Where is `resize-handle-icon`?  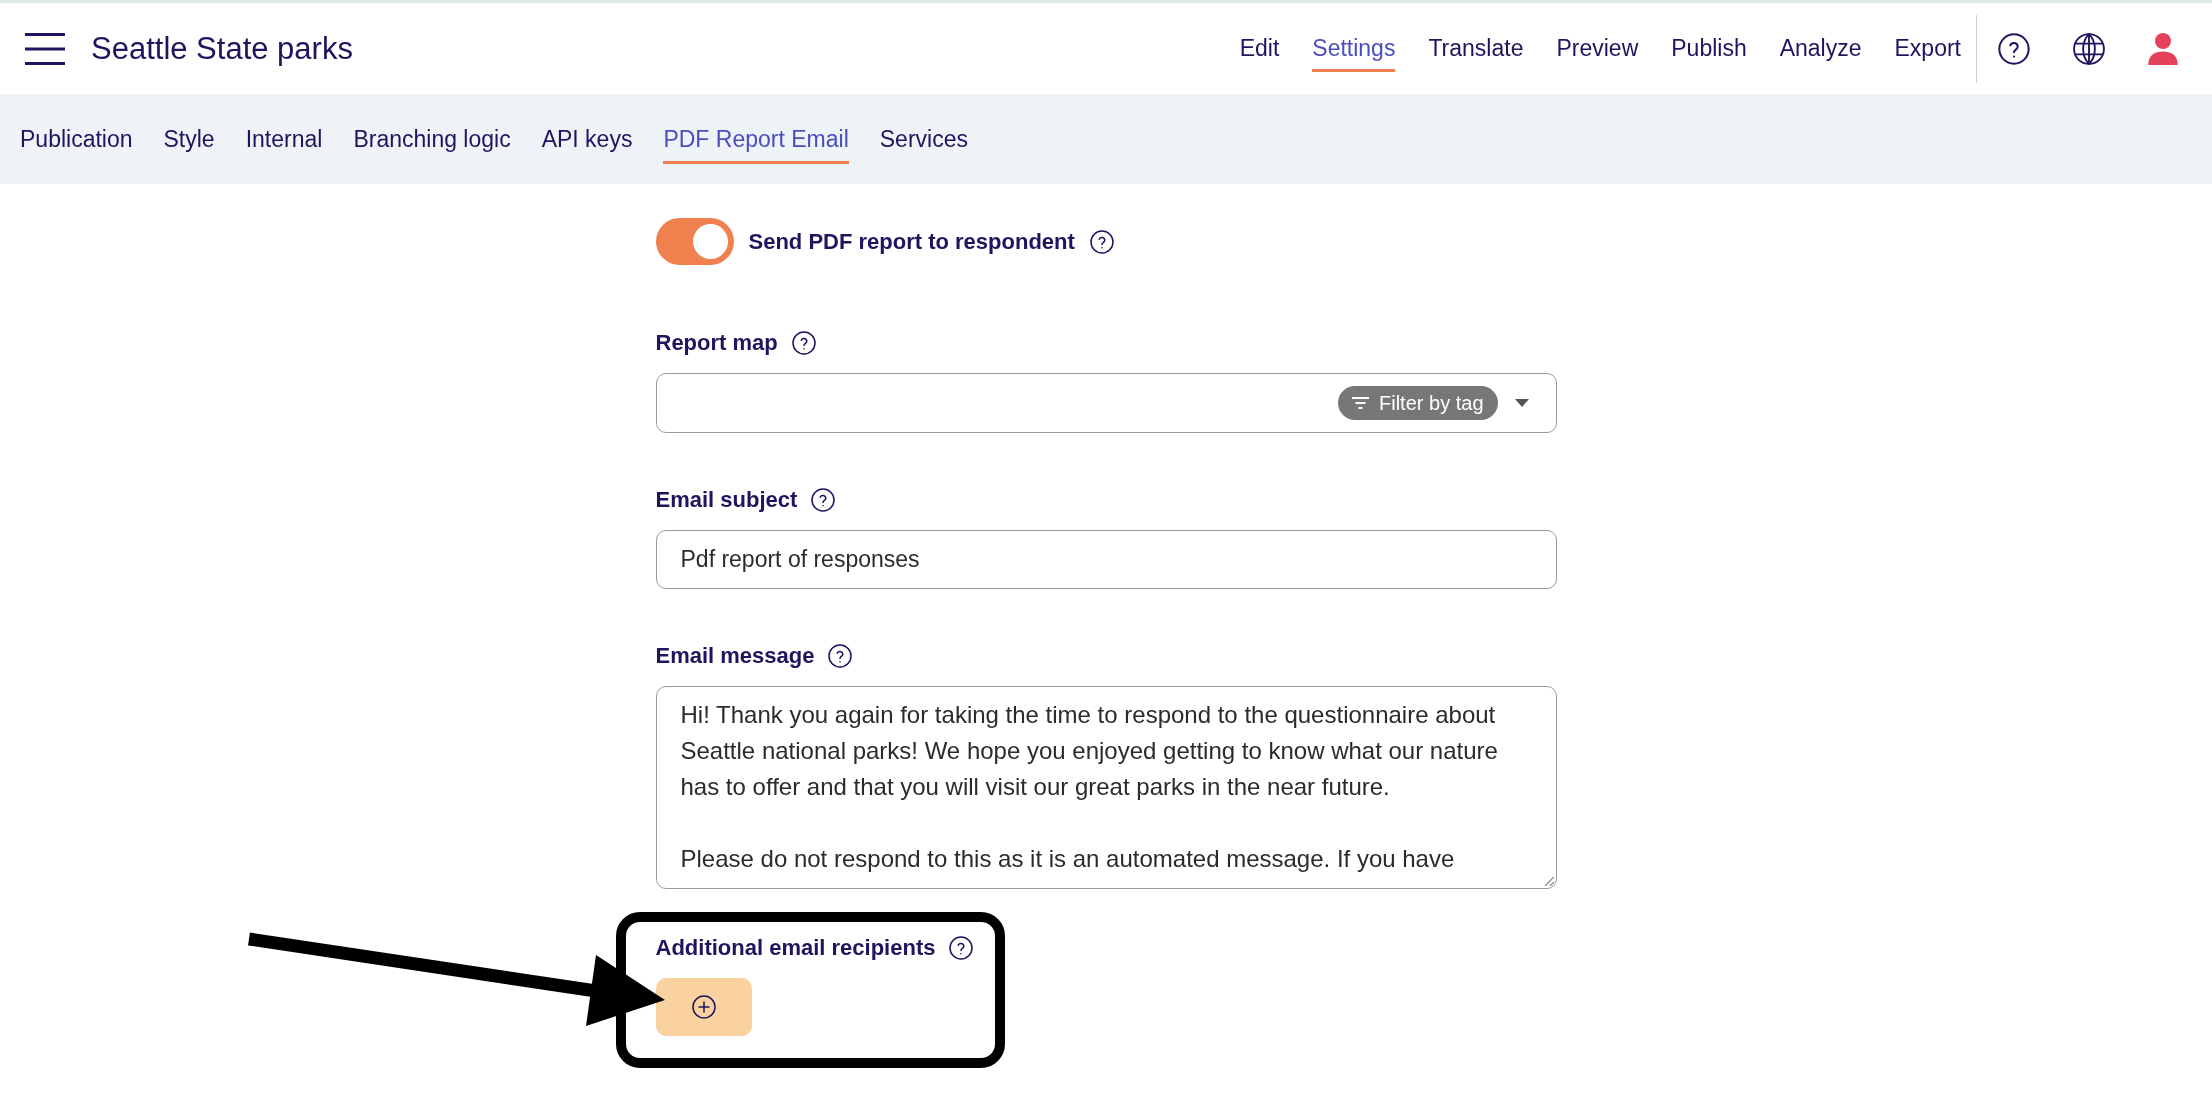
resize-handle-icon is located at coordinates (1548, 881).